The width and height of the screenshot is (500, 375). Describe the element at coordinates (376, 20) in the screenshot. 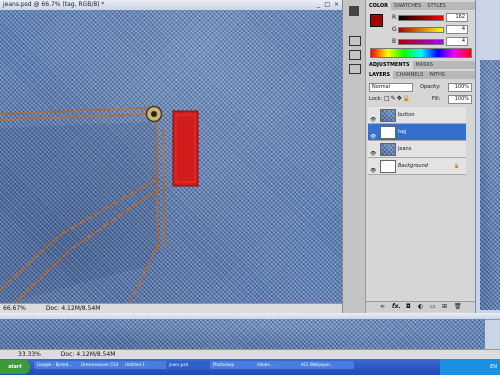

I see `foreground-swatch` at that location.